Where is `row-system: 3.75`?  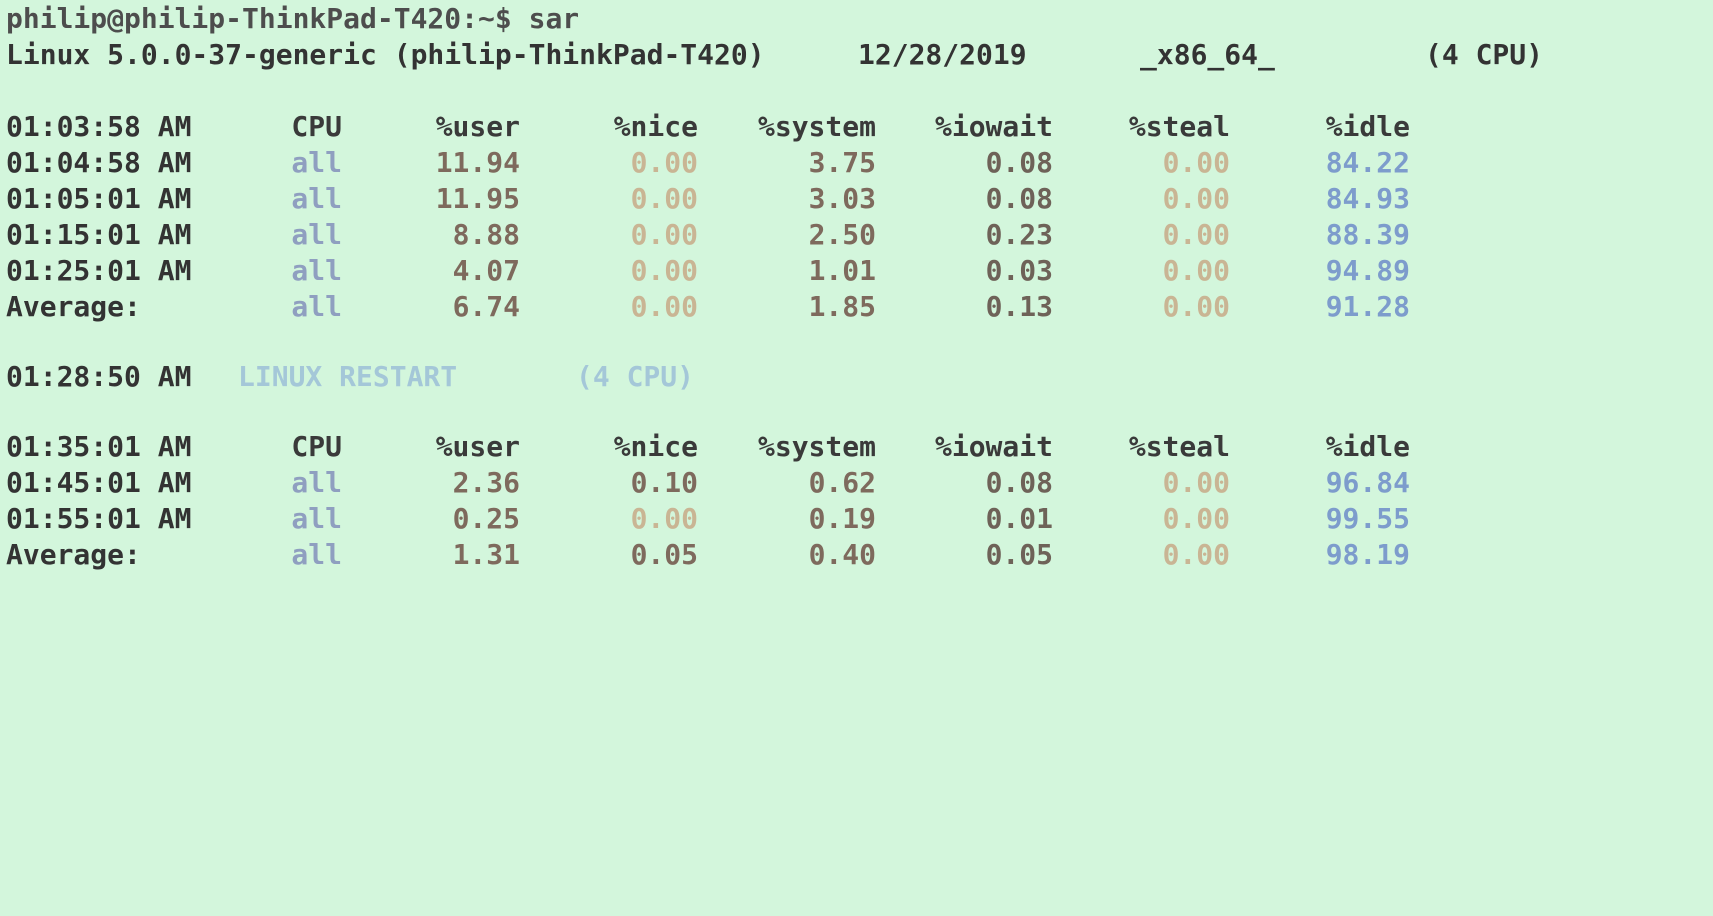 row-system: 3.75 is located at coordinates (842, 162).